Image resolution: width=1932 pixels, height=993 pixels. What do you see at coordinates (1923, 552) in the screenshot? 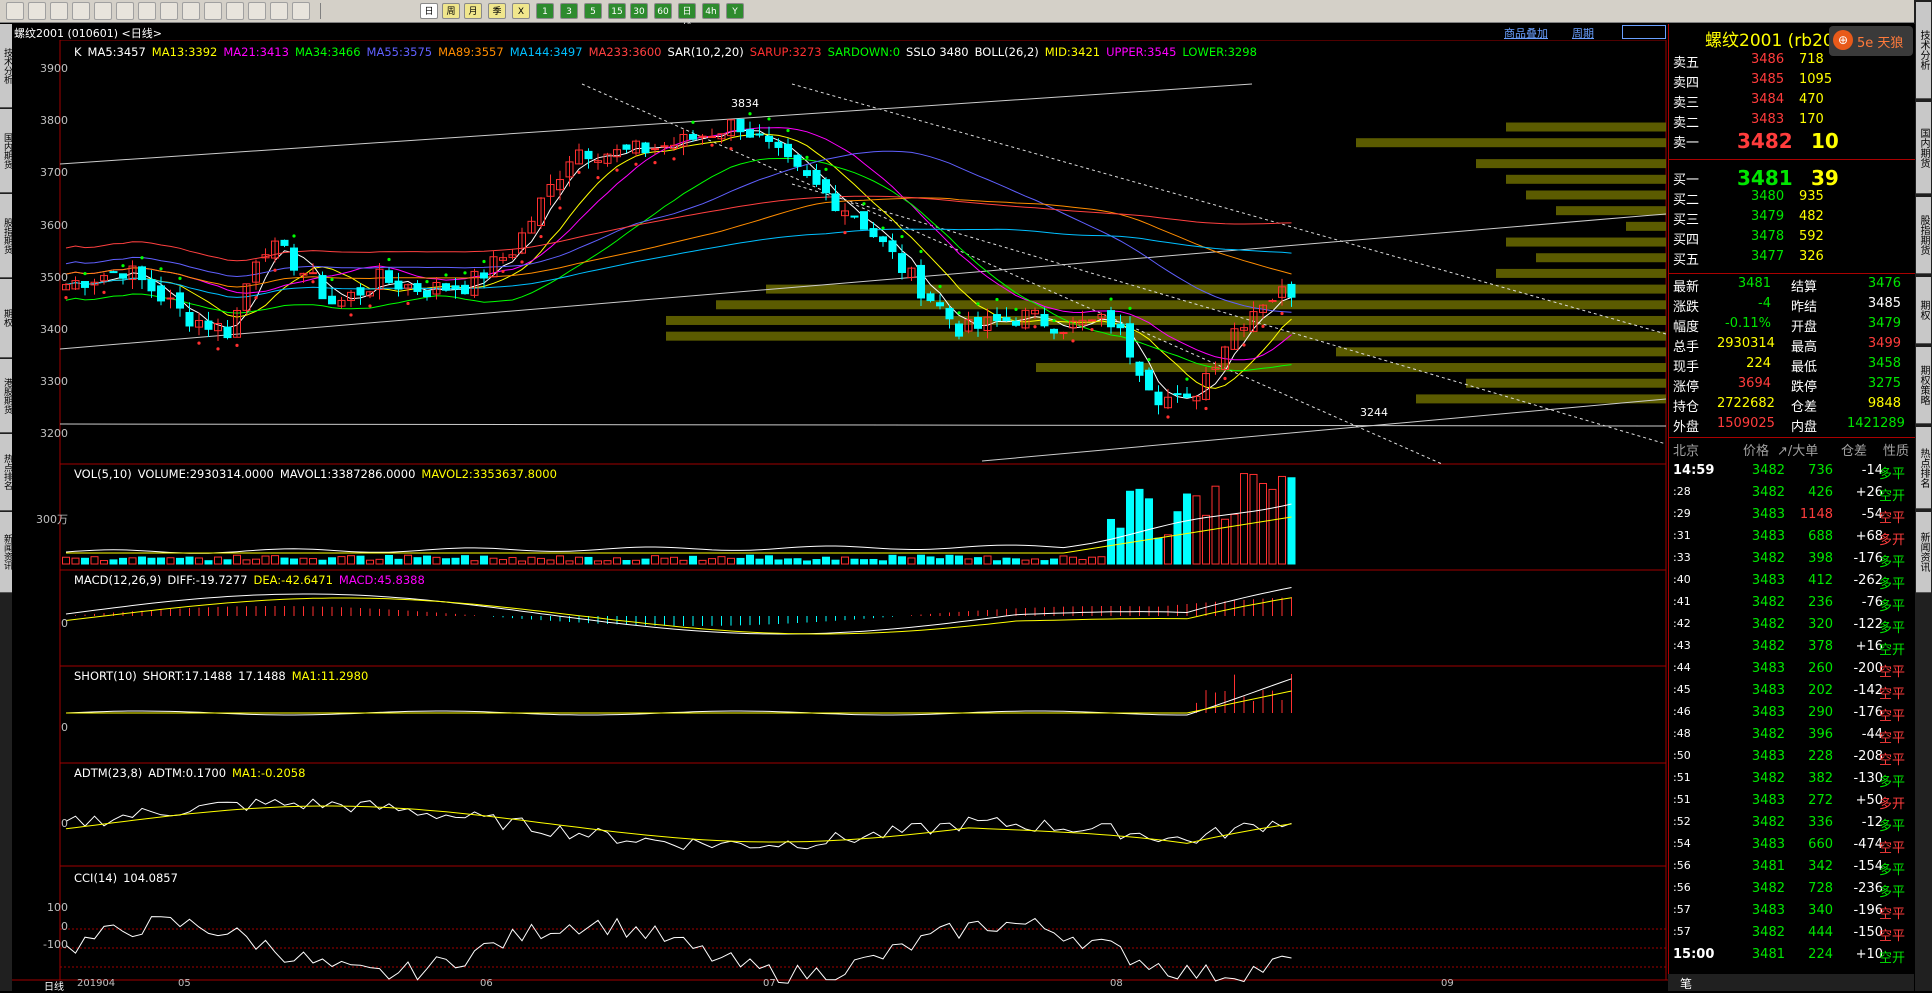
I see `right-tab-6: 新闻资讯` at bounding box center [1923, 552].